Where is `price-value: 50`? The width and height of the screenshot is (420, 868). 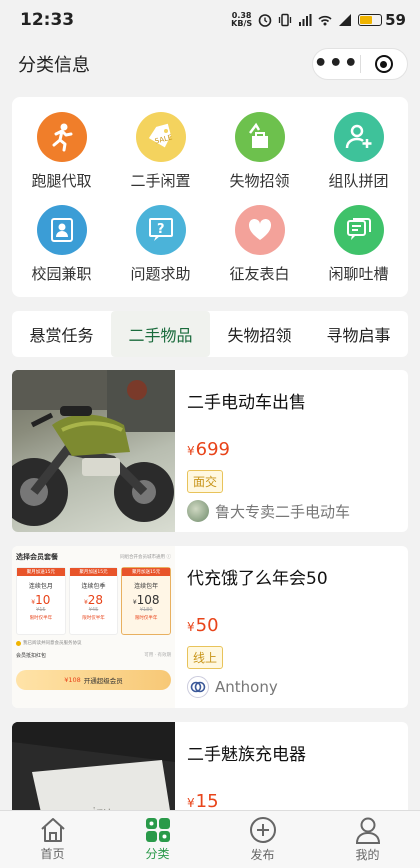 price-value: 50 is located at coordinates (207, 625).